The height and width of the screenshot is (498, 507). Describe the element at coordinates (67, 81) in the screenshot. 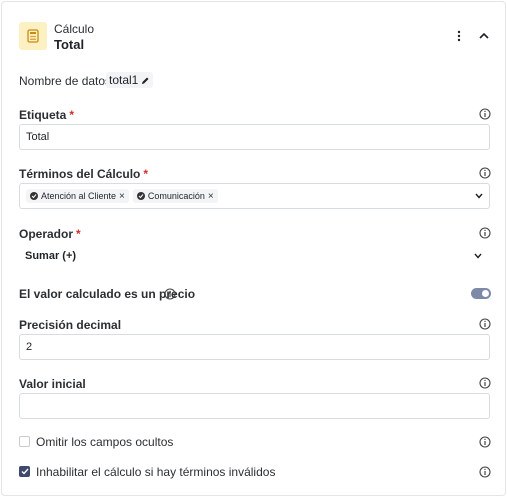

I see `data-name-label: Nombre de datos:` at that location.